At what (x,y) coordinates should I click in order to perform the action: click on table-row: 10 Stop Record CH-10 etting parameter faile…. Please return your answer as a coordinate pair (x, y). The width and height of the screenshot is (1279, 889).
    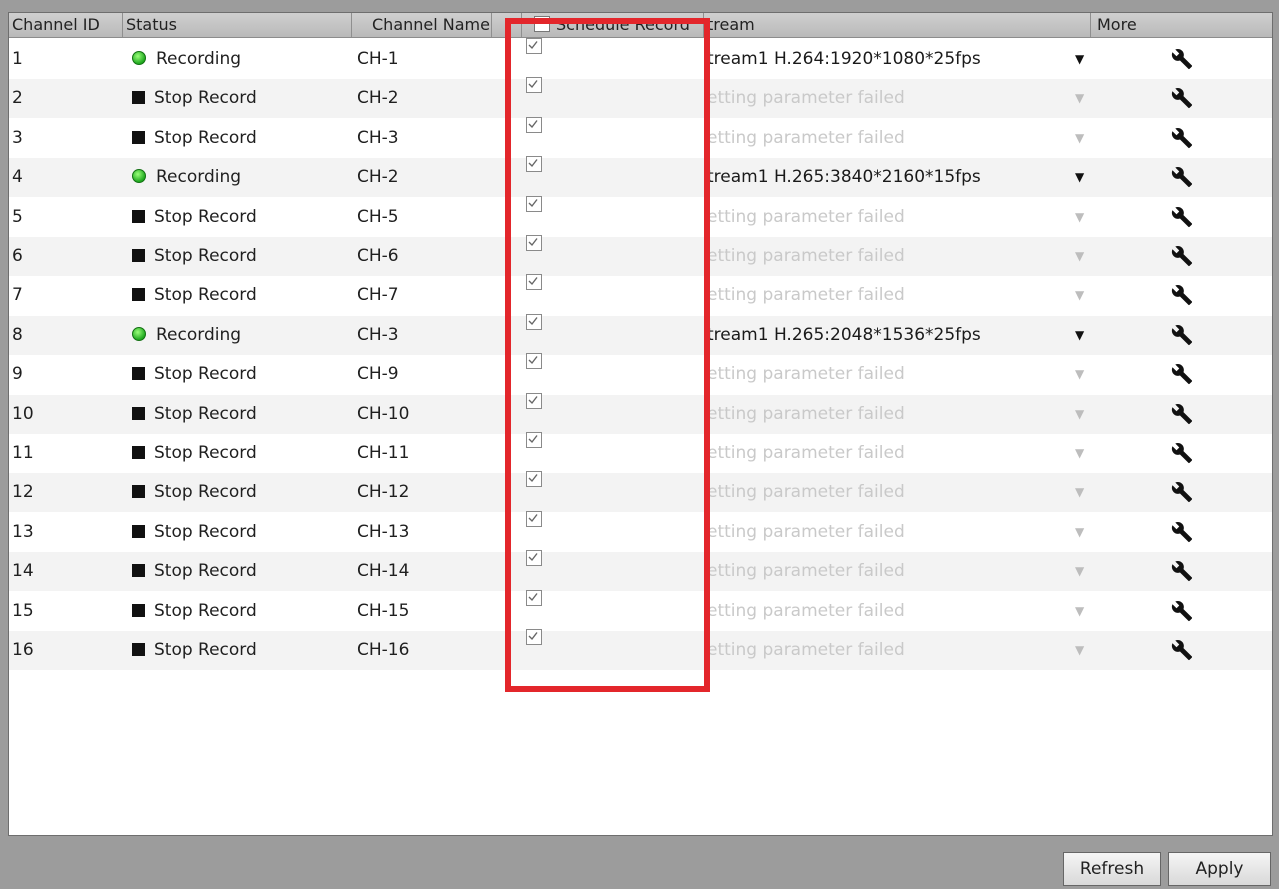
    Looking at the image, I should click on (640, 413).